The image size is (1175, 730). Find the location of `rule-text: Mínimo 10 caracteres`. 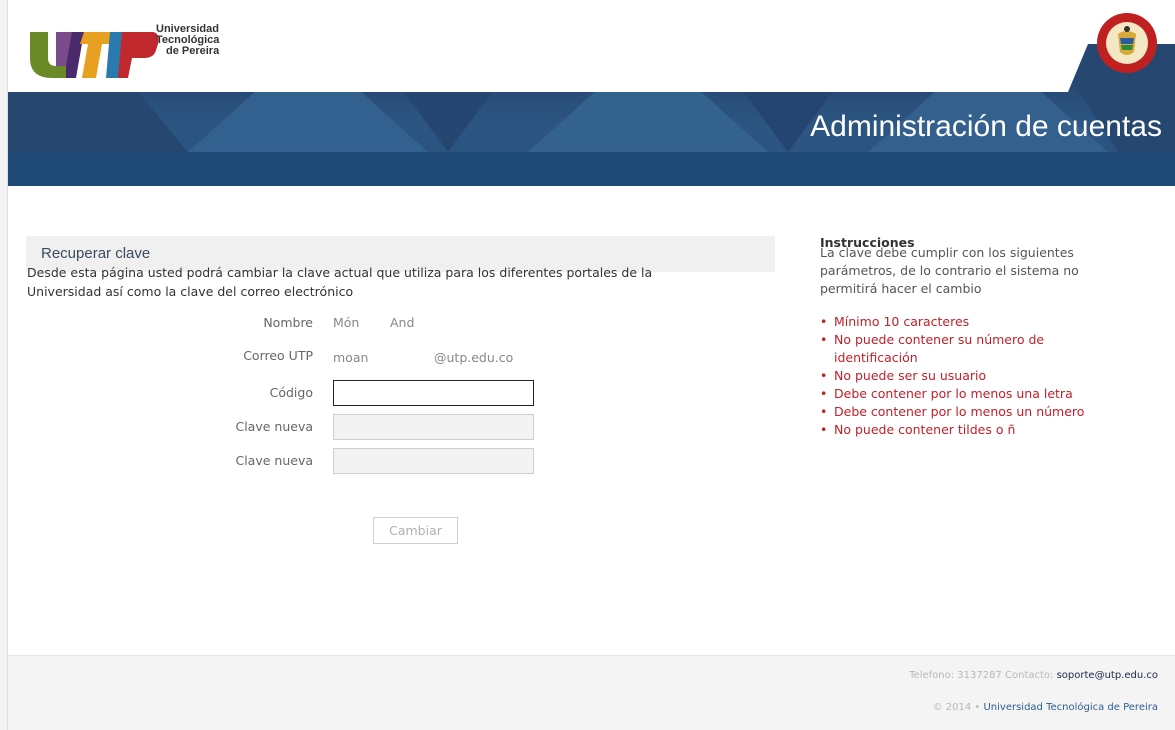

rule-text: Mínimo 10 caracteres is located at coordinates (902, 321).